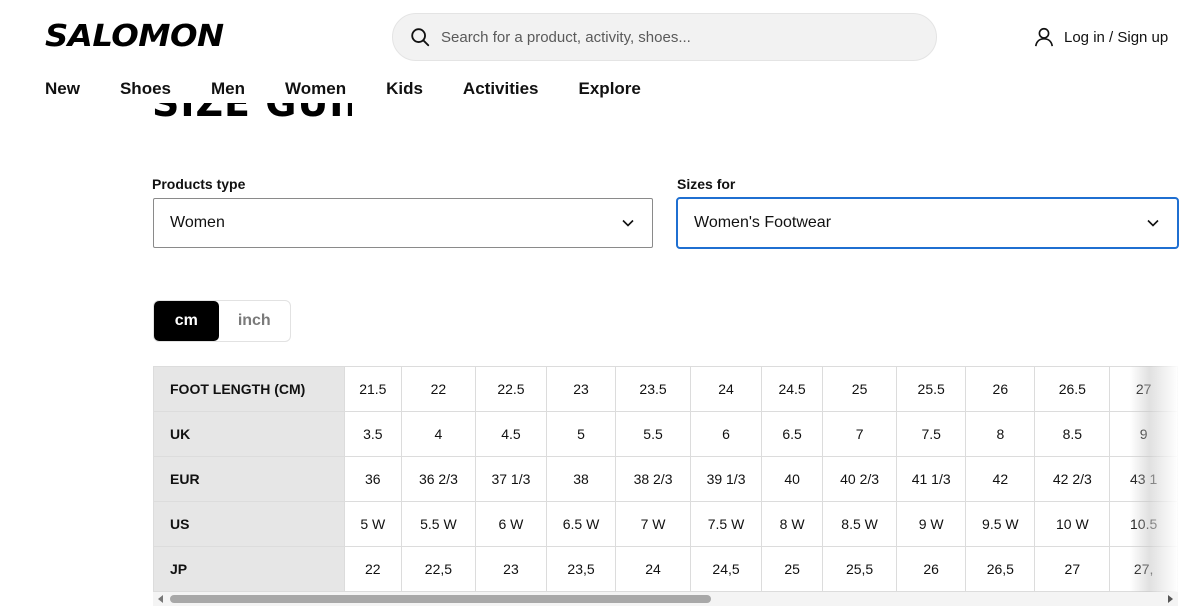  What do you see at coordinates (501, 89) in the screenshot?
I see `nav-item-activities: Activities` at bounding box center [501, 89].